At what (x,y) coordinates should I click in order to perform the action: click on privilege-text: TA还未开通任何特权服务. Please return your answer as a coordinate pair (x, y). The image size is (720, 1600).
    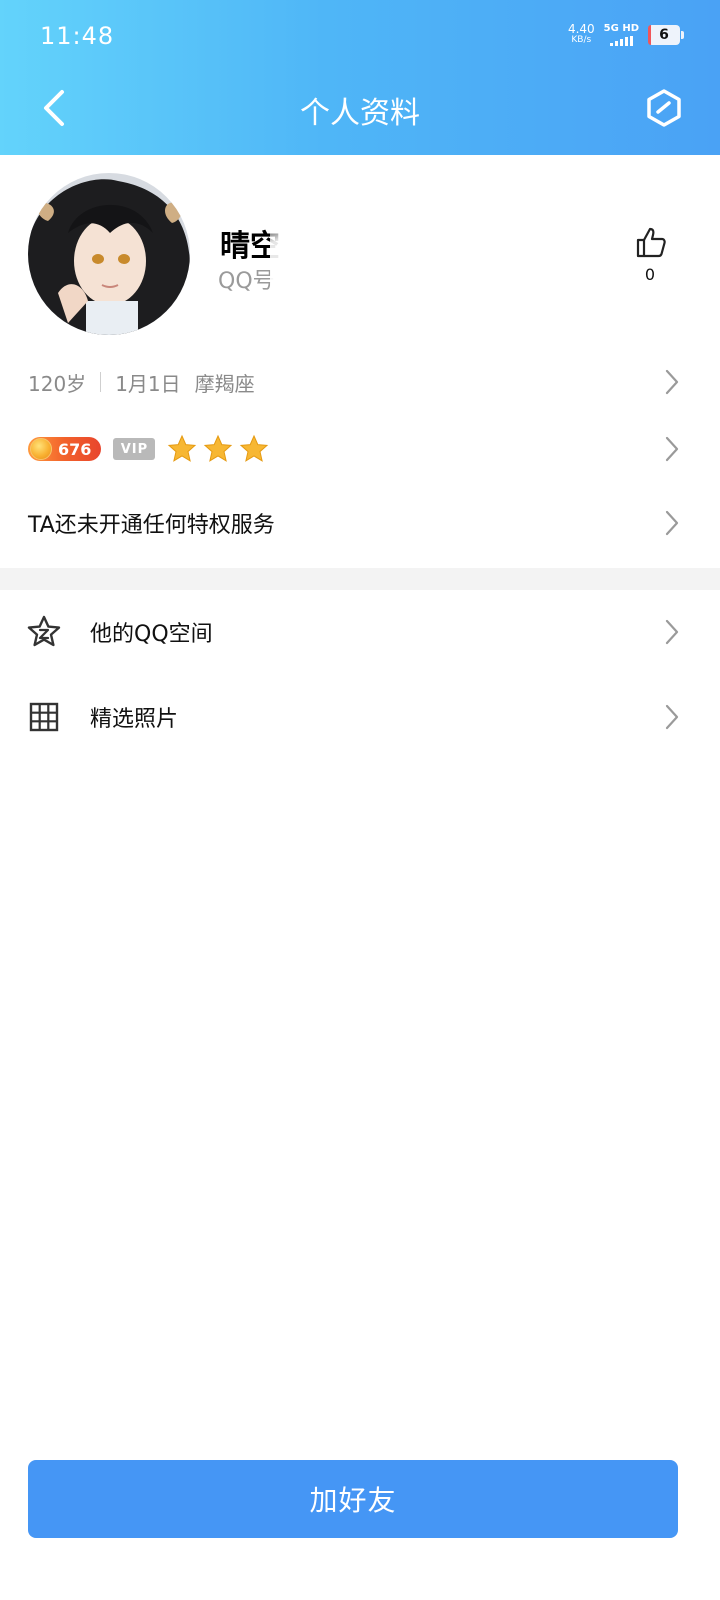
    Looking at the image, I should click on (151, 525).